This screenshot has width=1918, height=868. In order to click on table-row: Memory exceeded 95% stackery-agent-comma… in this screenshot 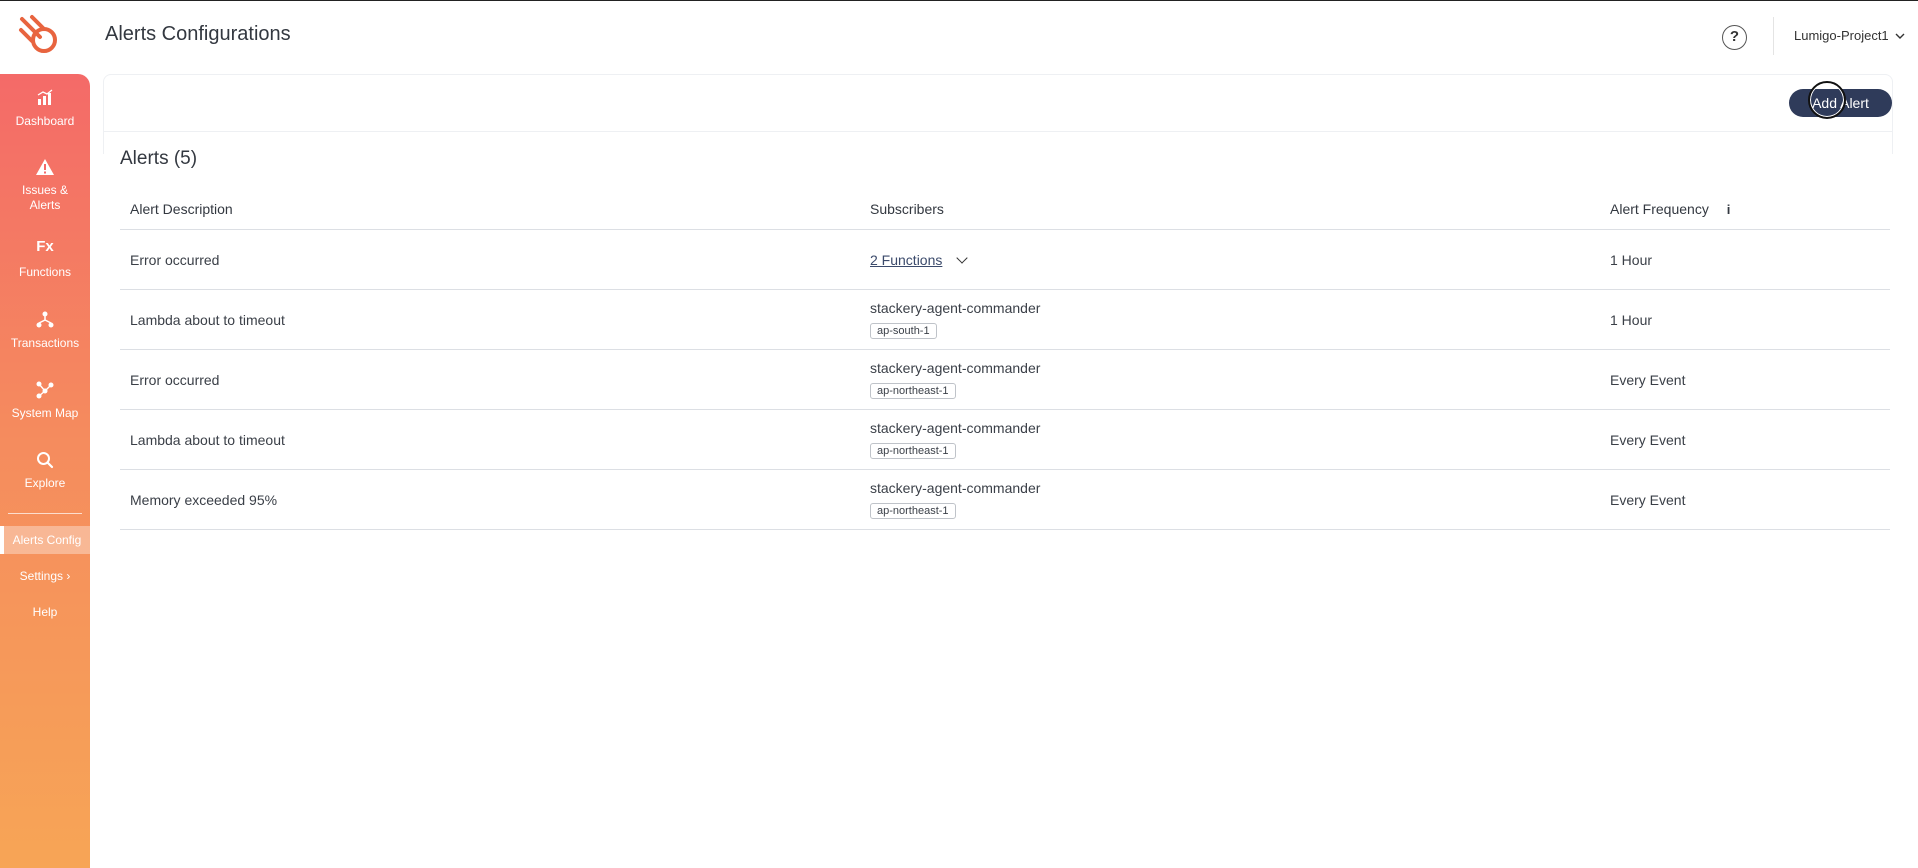, I will do `click(1005, 500)`.